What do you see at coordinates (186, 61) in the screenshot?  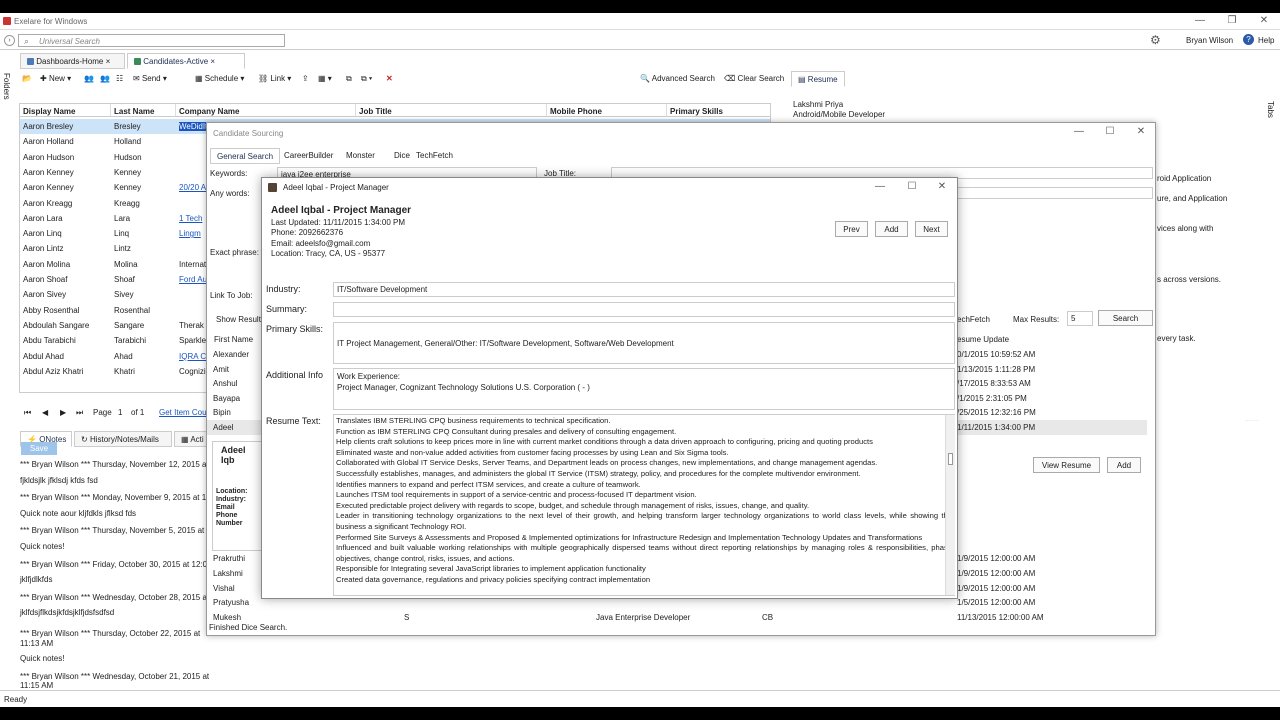 I see `tab-candidates-active: Candidates-Active ×` at bounding box center [186, 61].